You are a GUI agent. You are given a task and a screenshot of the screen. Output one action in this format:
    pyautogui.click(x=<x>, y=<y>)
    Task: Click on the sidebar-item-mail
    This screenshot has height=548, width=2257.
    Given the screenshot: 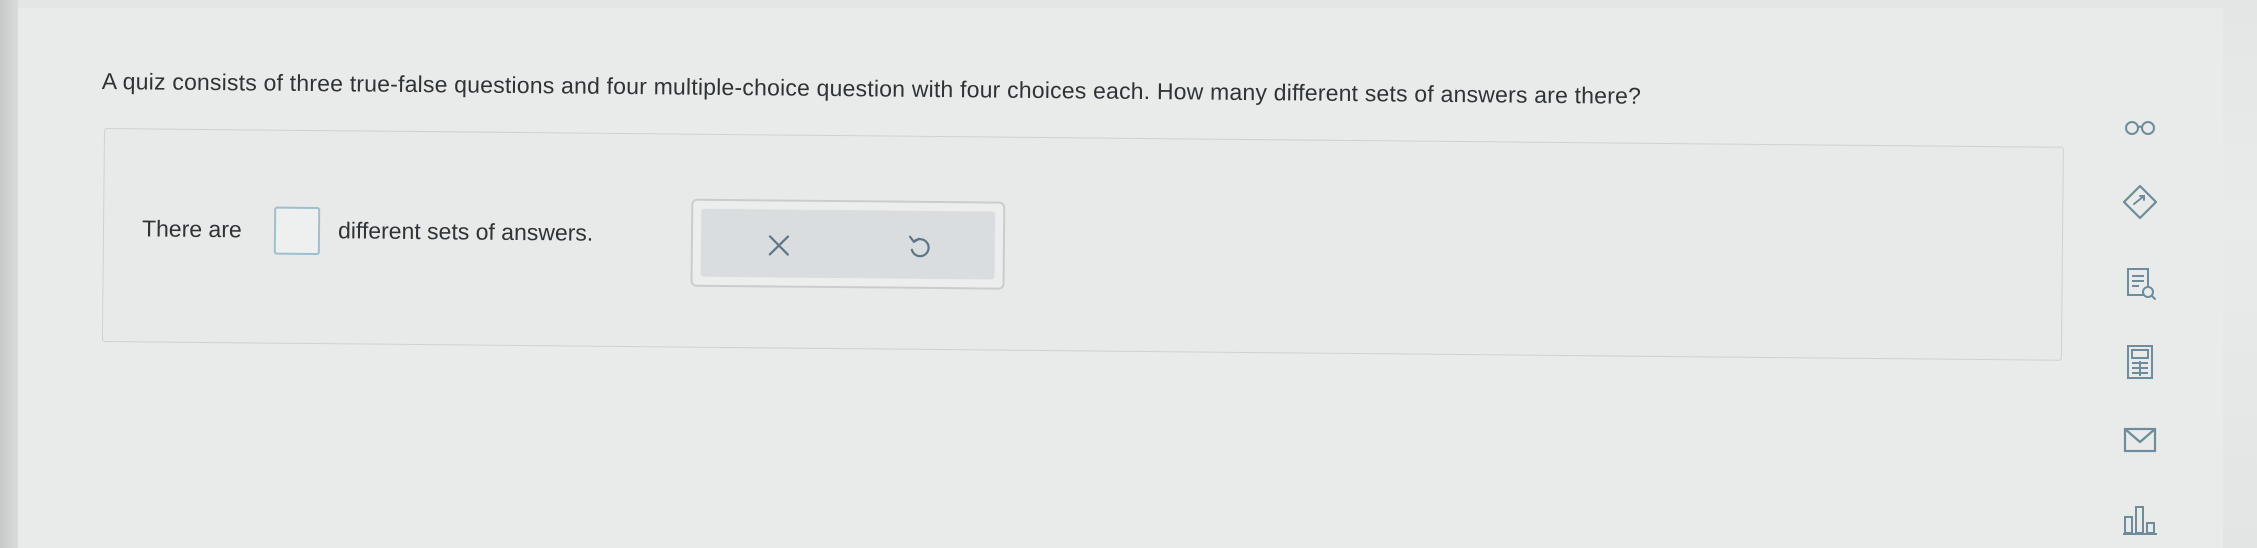 What is the action you would take?
    pyautogui.click(x=2140, y=440)
    